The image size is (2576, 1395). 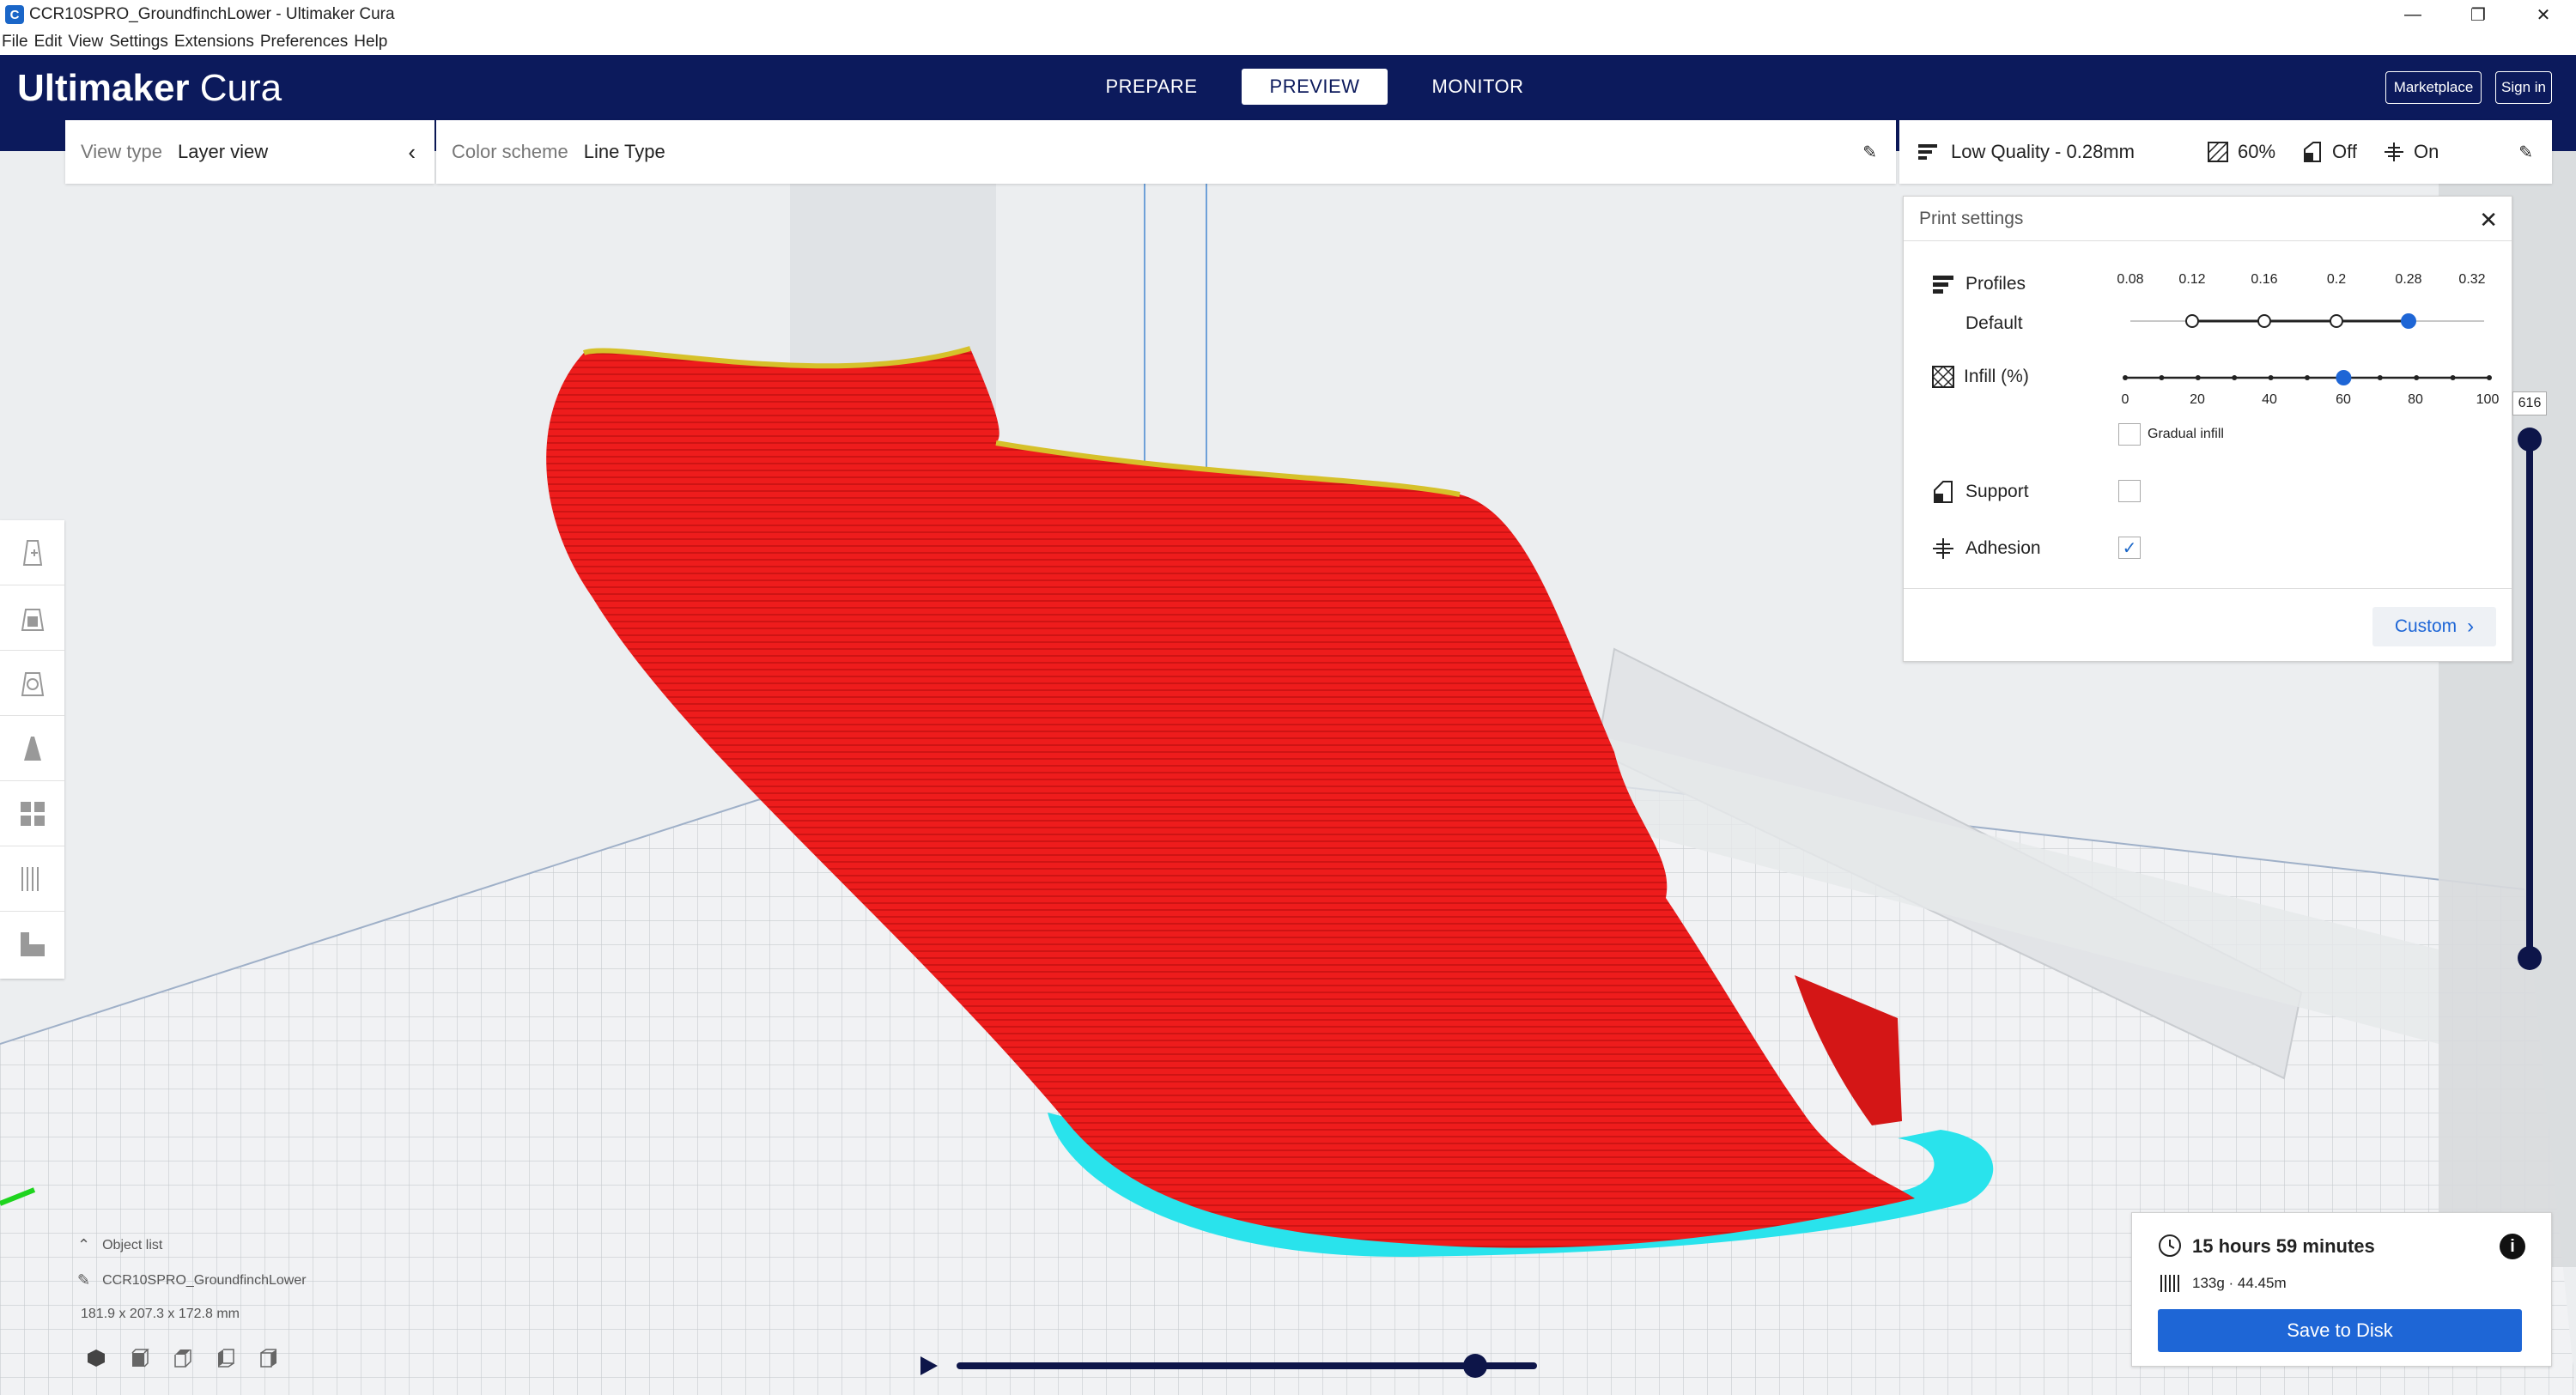 I want to click on menu-settings: Settings, so click(x=138, y=43).